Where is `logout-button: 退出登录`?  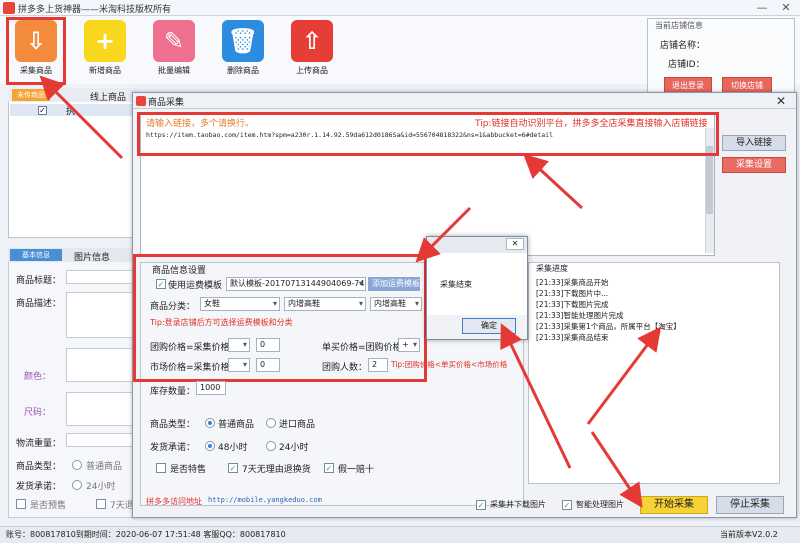 logout-button: 退出登录 is located at coordinates (688, 85).